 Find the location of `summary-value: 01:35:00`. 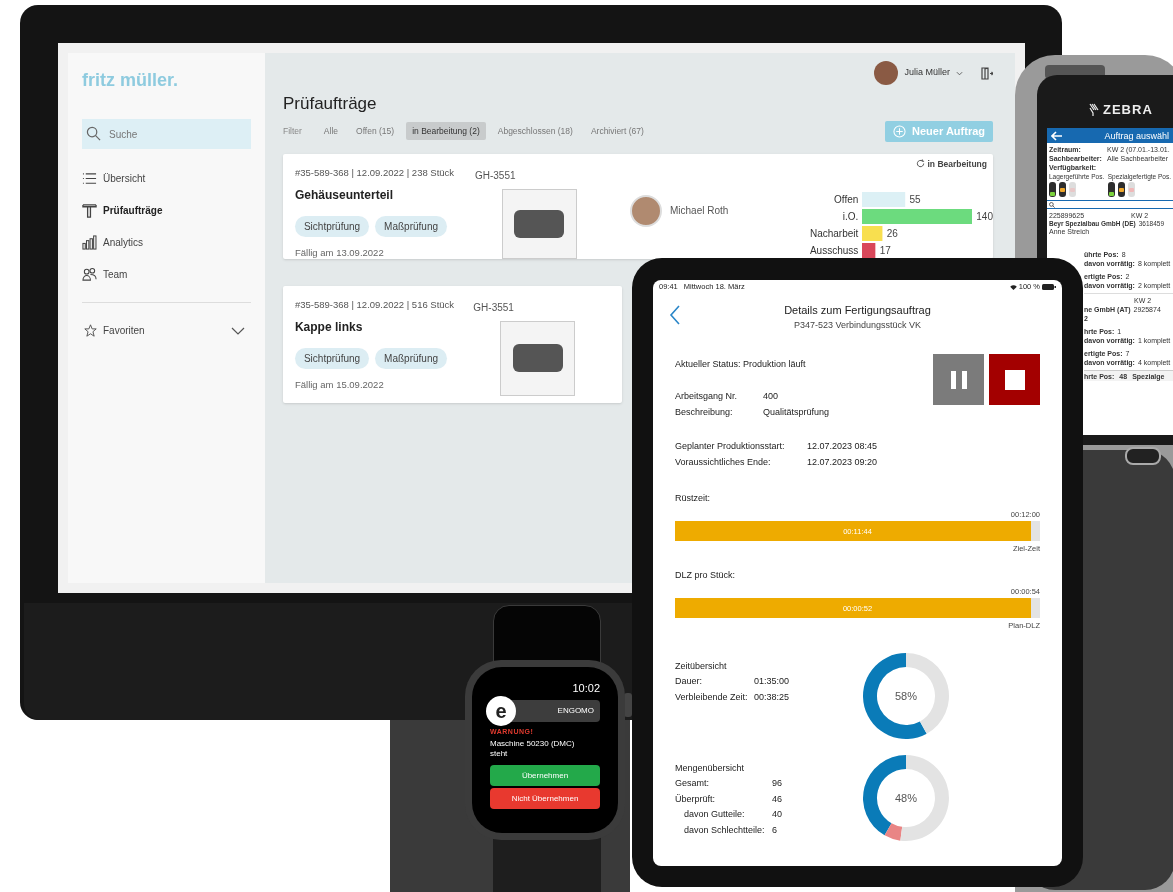

summary-value: 01:35:00 is located at coordinates (772, 681).